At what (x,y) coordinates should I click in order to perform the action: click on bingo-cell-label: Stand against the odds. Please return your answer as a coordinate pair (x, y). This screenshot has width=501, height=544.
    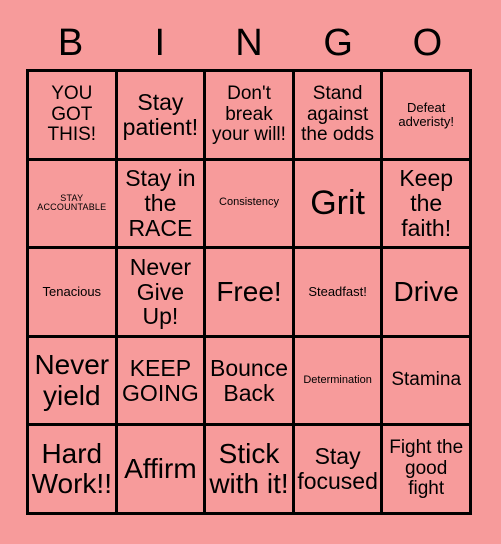
    Looking at the image, I should click on (338, 114).